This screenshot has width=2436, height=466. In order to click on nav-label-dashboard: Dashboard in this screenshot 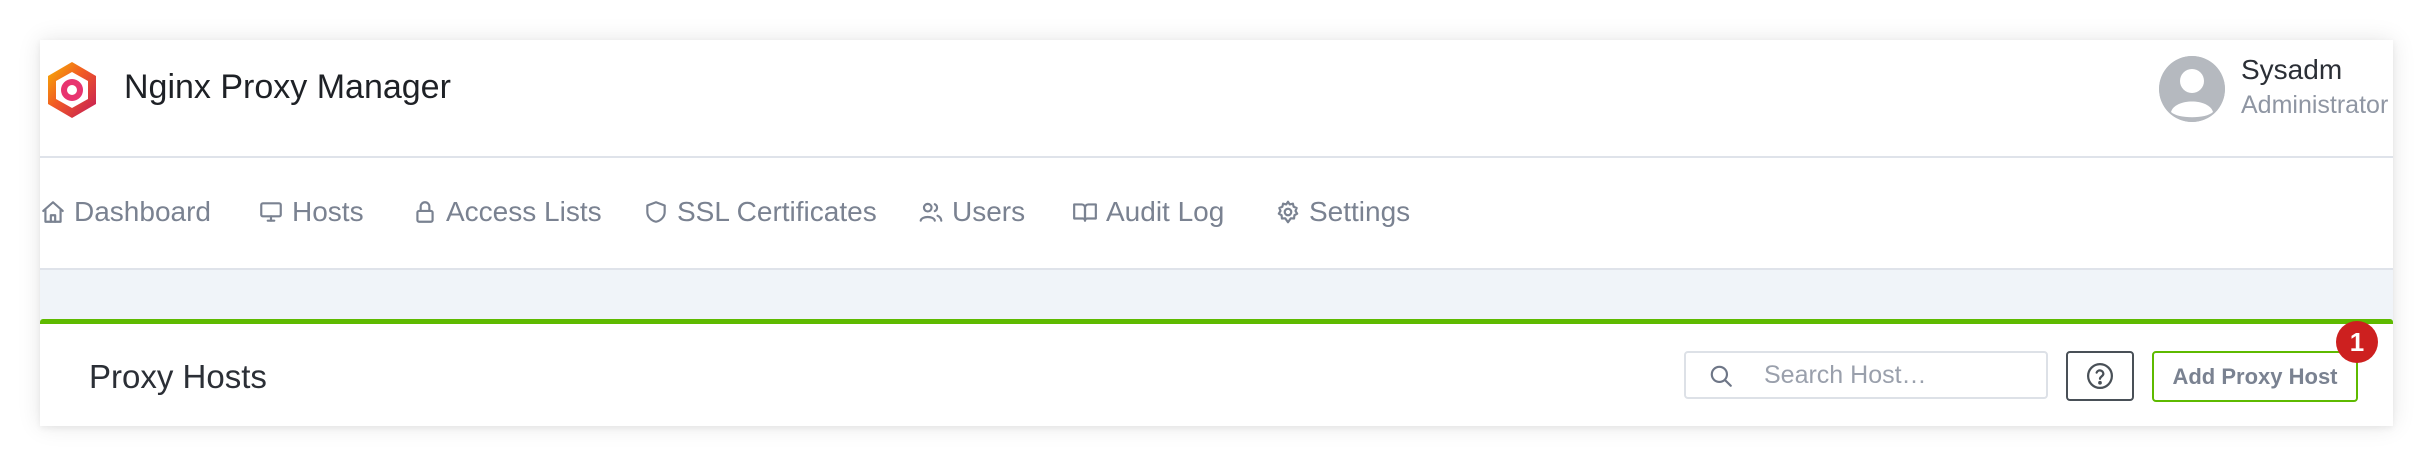, I will do `click(142, 211)`.